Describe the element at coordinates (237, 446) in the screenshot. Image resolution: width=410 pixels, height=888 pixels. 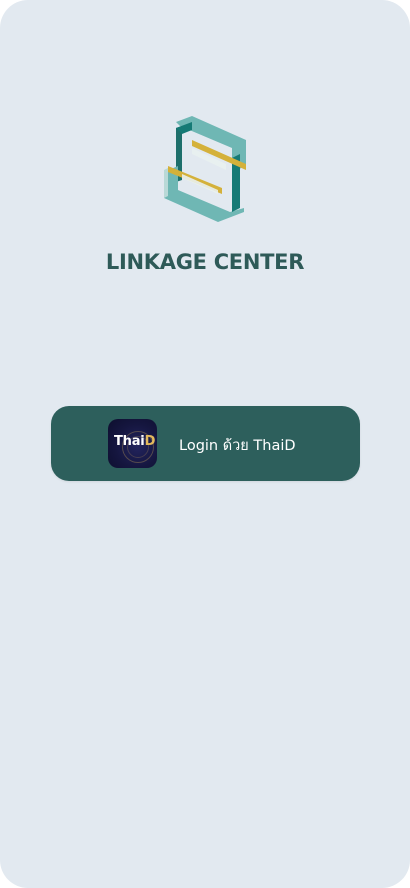
I see `login-label: Login ด้วย ThaiD` at that location.